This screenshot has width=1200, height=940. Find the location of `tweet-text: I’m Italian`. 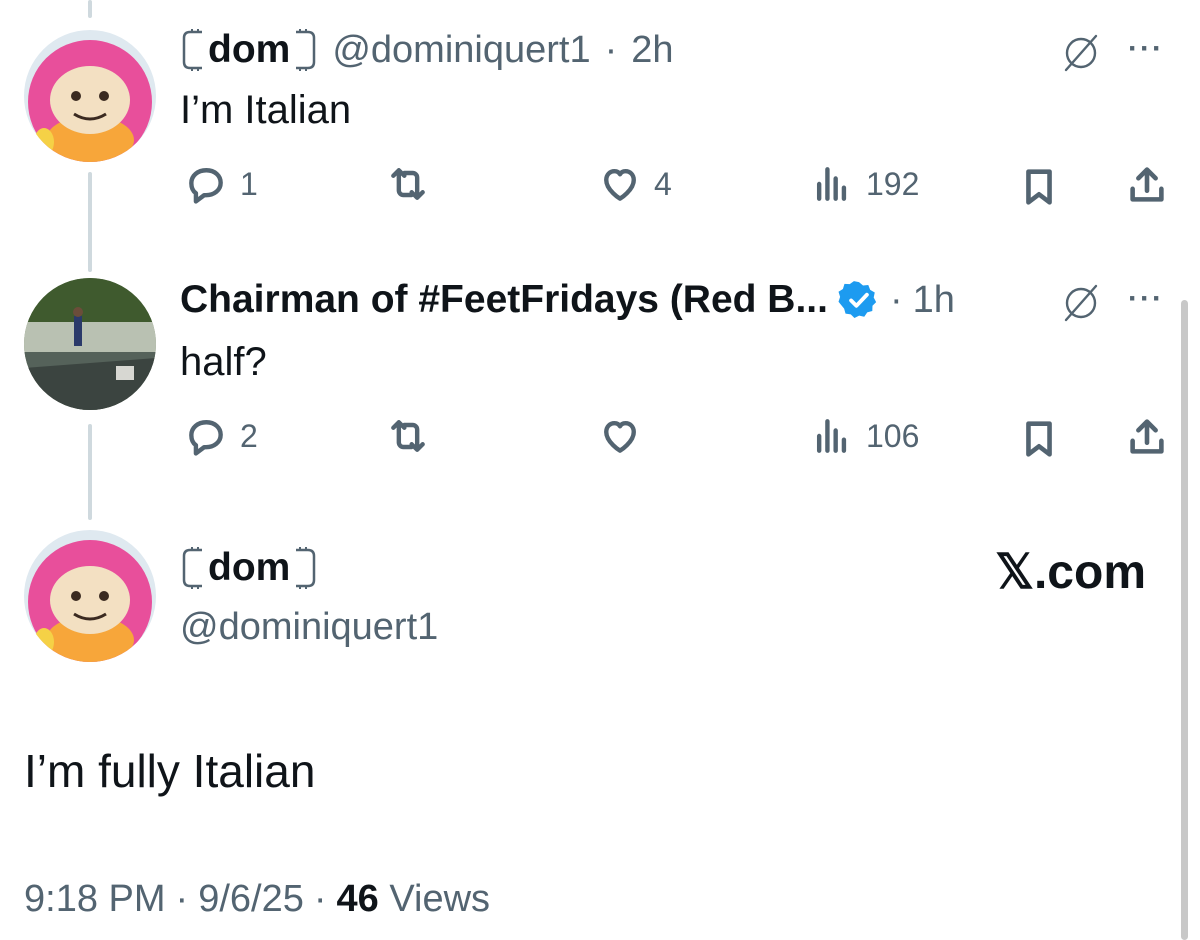

tweet-text: I’m Italian is located at coordinates (266, 110).